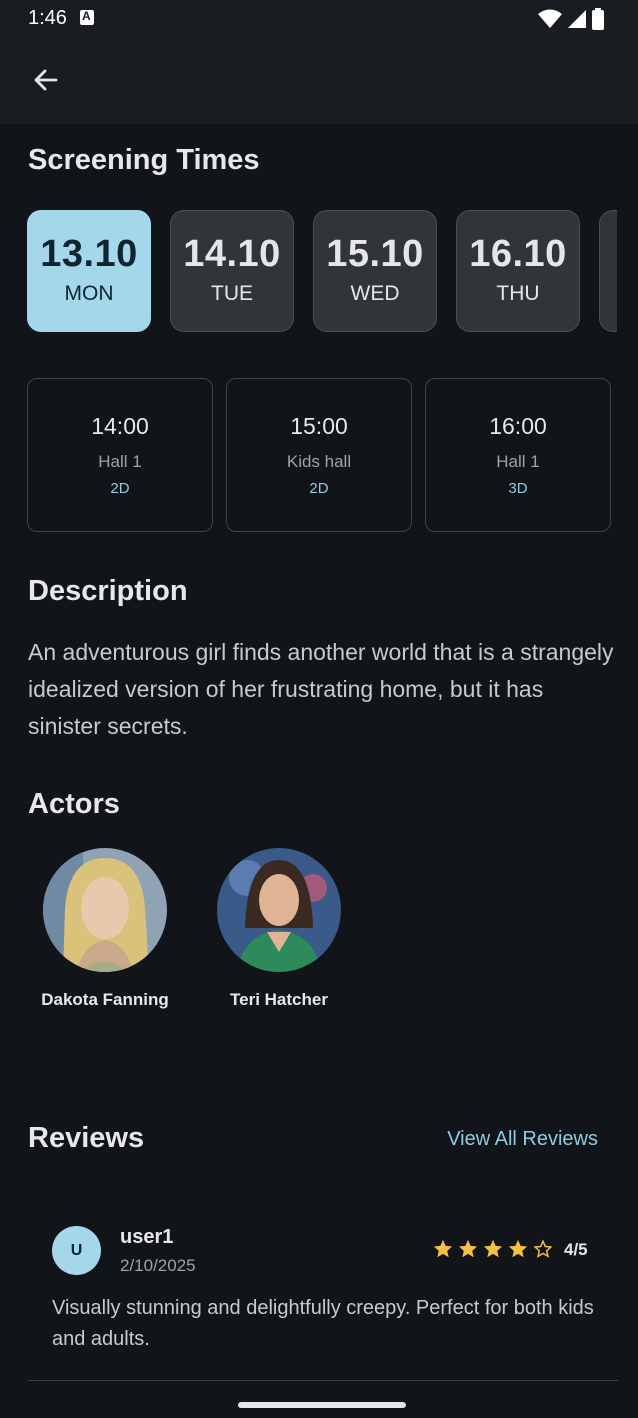 The width and height of the screenshot is (638, 1418). Describe the element at coordinates (147, 1237) in the screenshot. I see `reviewer-name: user1` at that location.